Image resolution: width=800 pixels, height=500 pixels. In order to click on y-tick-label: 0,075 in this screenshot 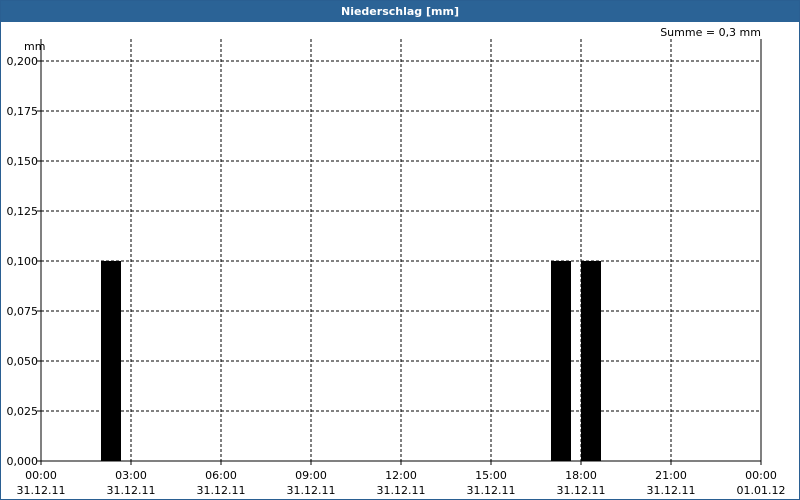, I will do `click(23, 311)`.